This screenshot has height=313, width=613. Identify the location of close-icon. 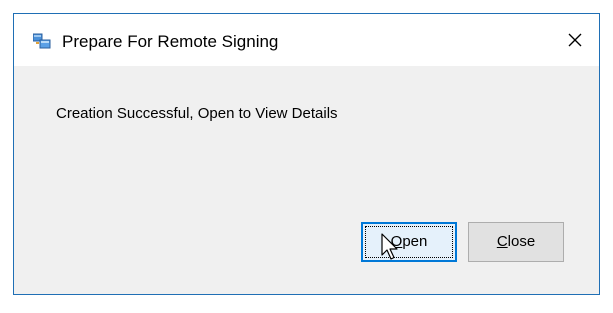
(575, 40).